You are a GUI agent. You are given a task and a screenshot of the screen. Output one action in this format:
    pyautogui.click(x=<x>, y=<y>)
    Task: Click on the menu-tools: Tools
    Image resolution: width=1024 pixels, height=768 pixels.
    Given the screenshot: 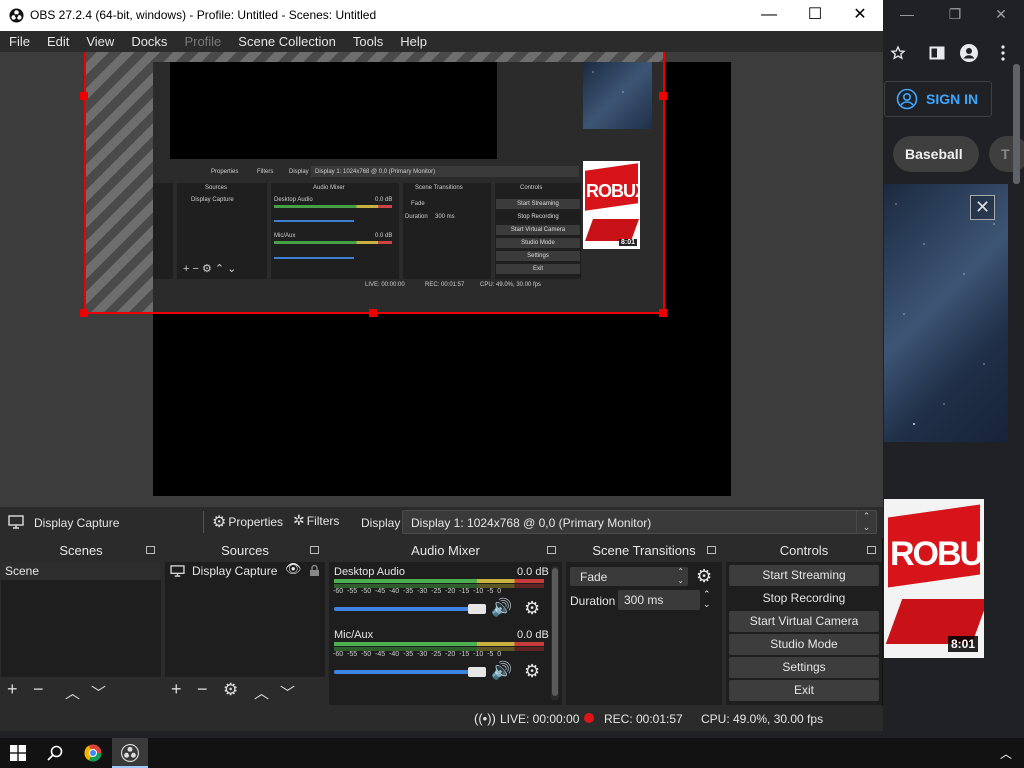 What is the action you would take?
    pyautogui.click(x=367, y=41)
    